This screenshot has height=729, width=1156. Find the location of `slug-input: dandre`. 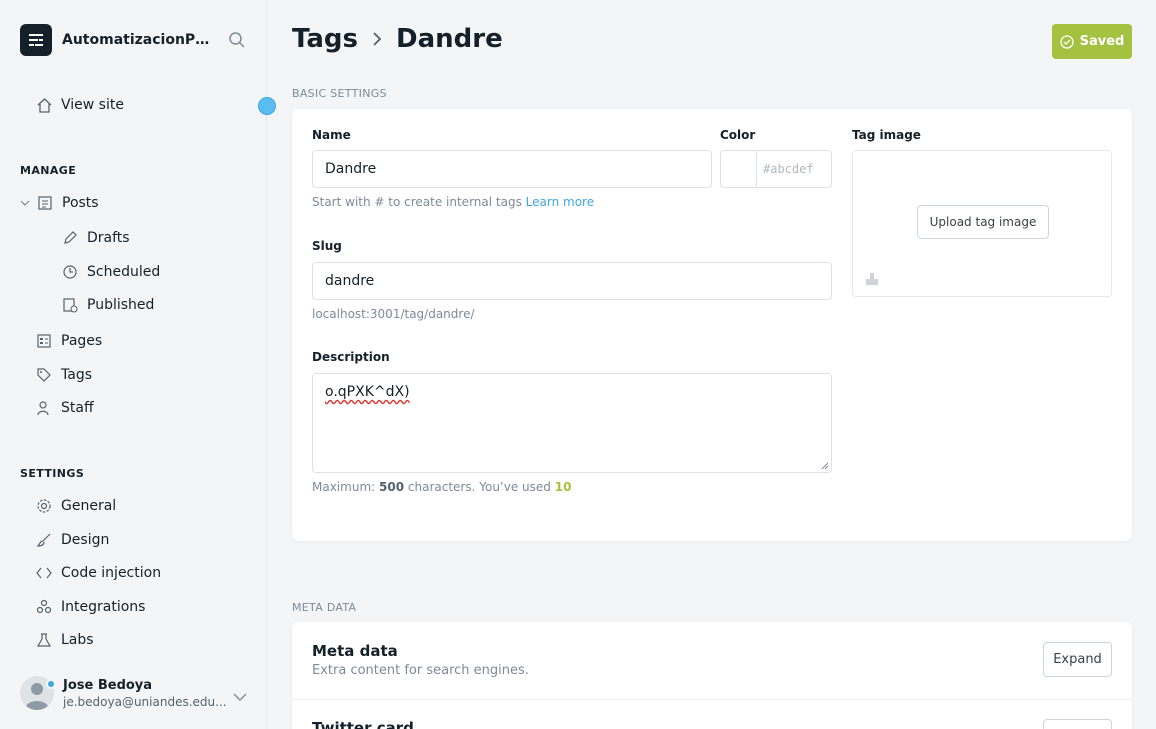

slug-input: dandre is located at coordinates (572, 281).